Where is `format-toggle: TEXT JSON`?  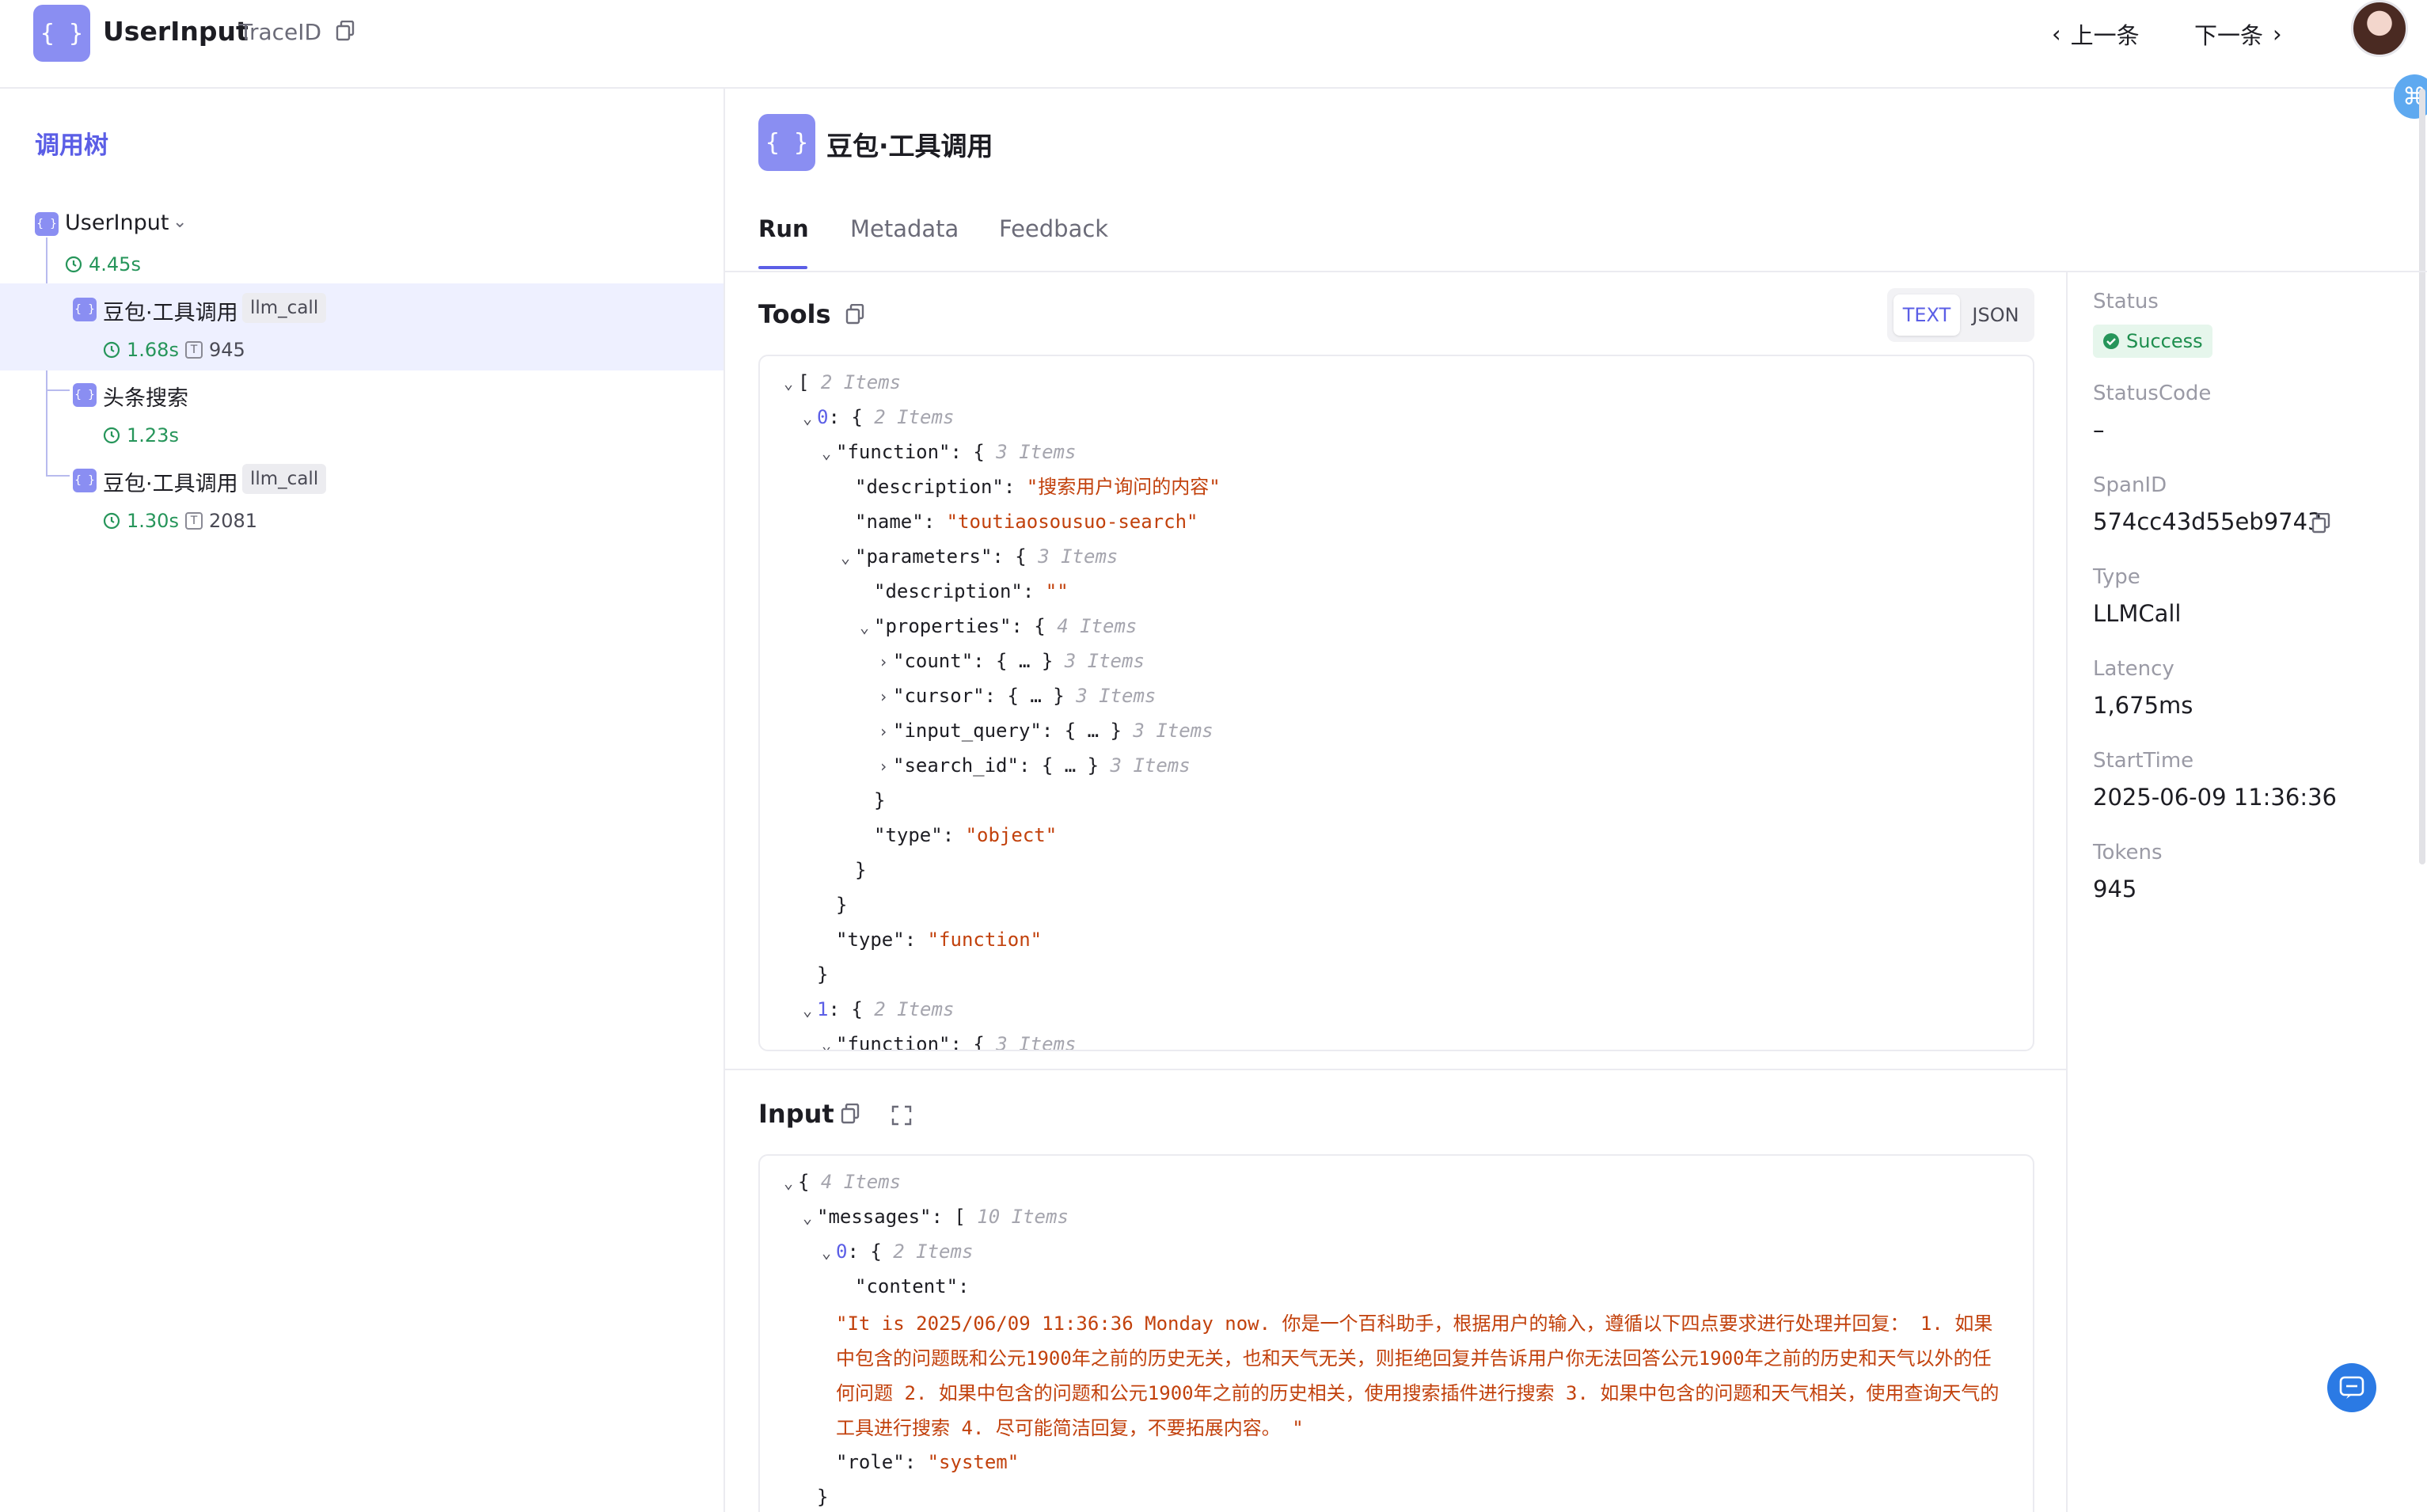 format-toggle: TEXT JSON is located at coordinates (1960, 315).